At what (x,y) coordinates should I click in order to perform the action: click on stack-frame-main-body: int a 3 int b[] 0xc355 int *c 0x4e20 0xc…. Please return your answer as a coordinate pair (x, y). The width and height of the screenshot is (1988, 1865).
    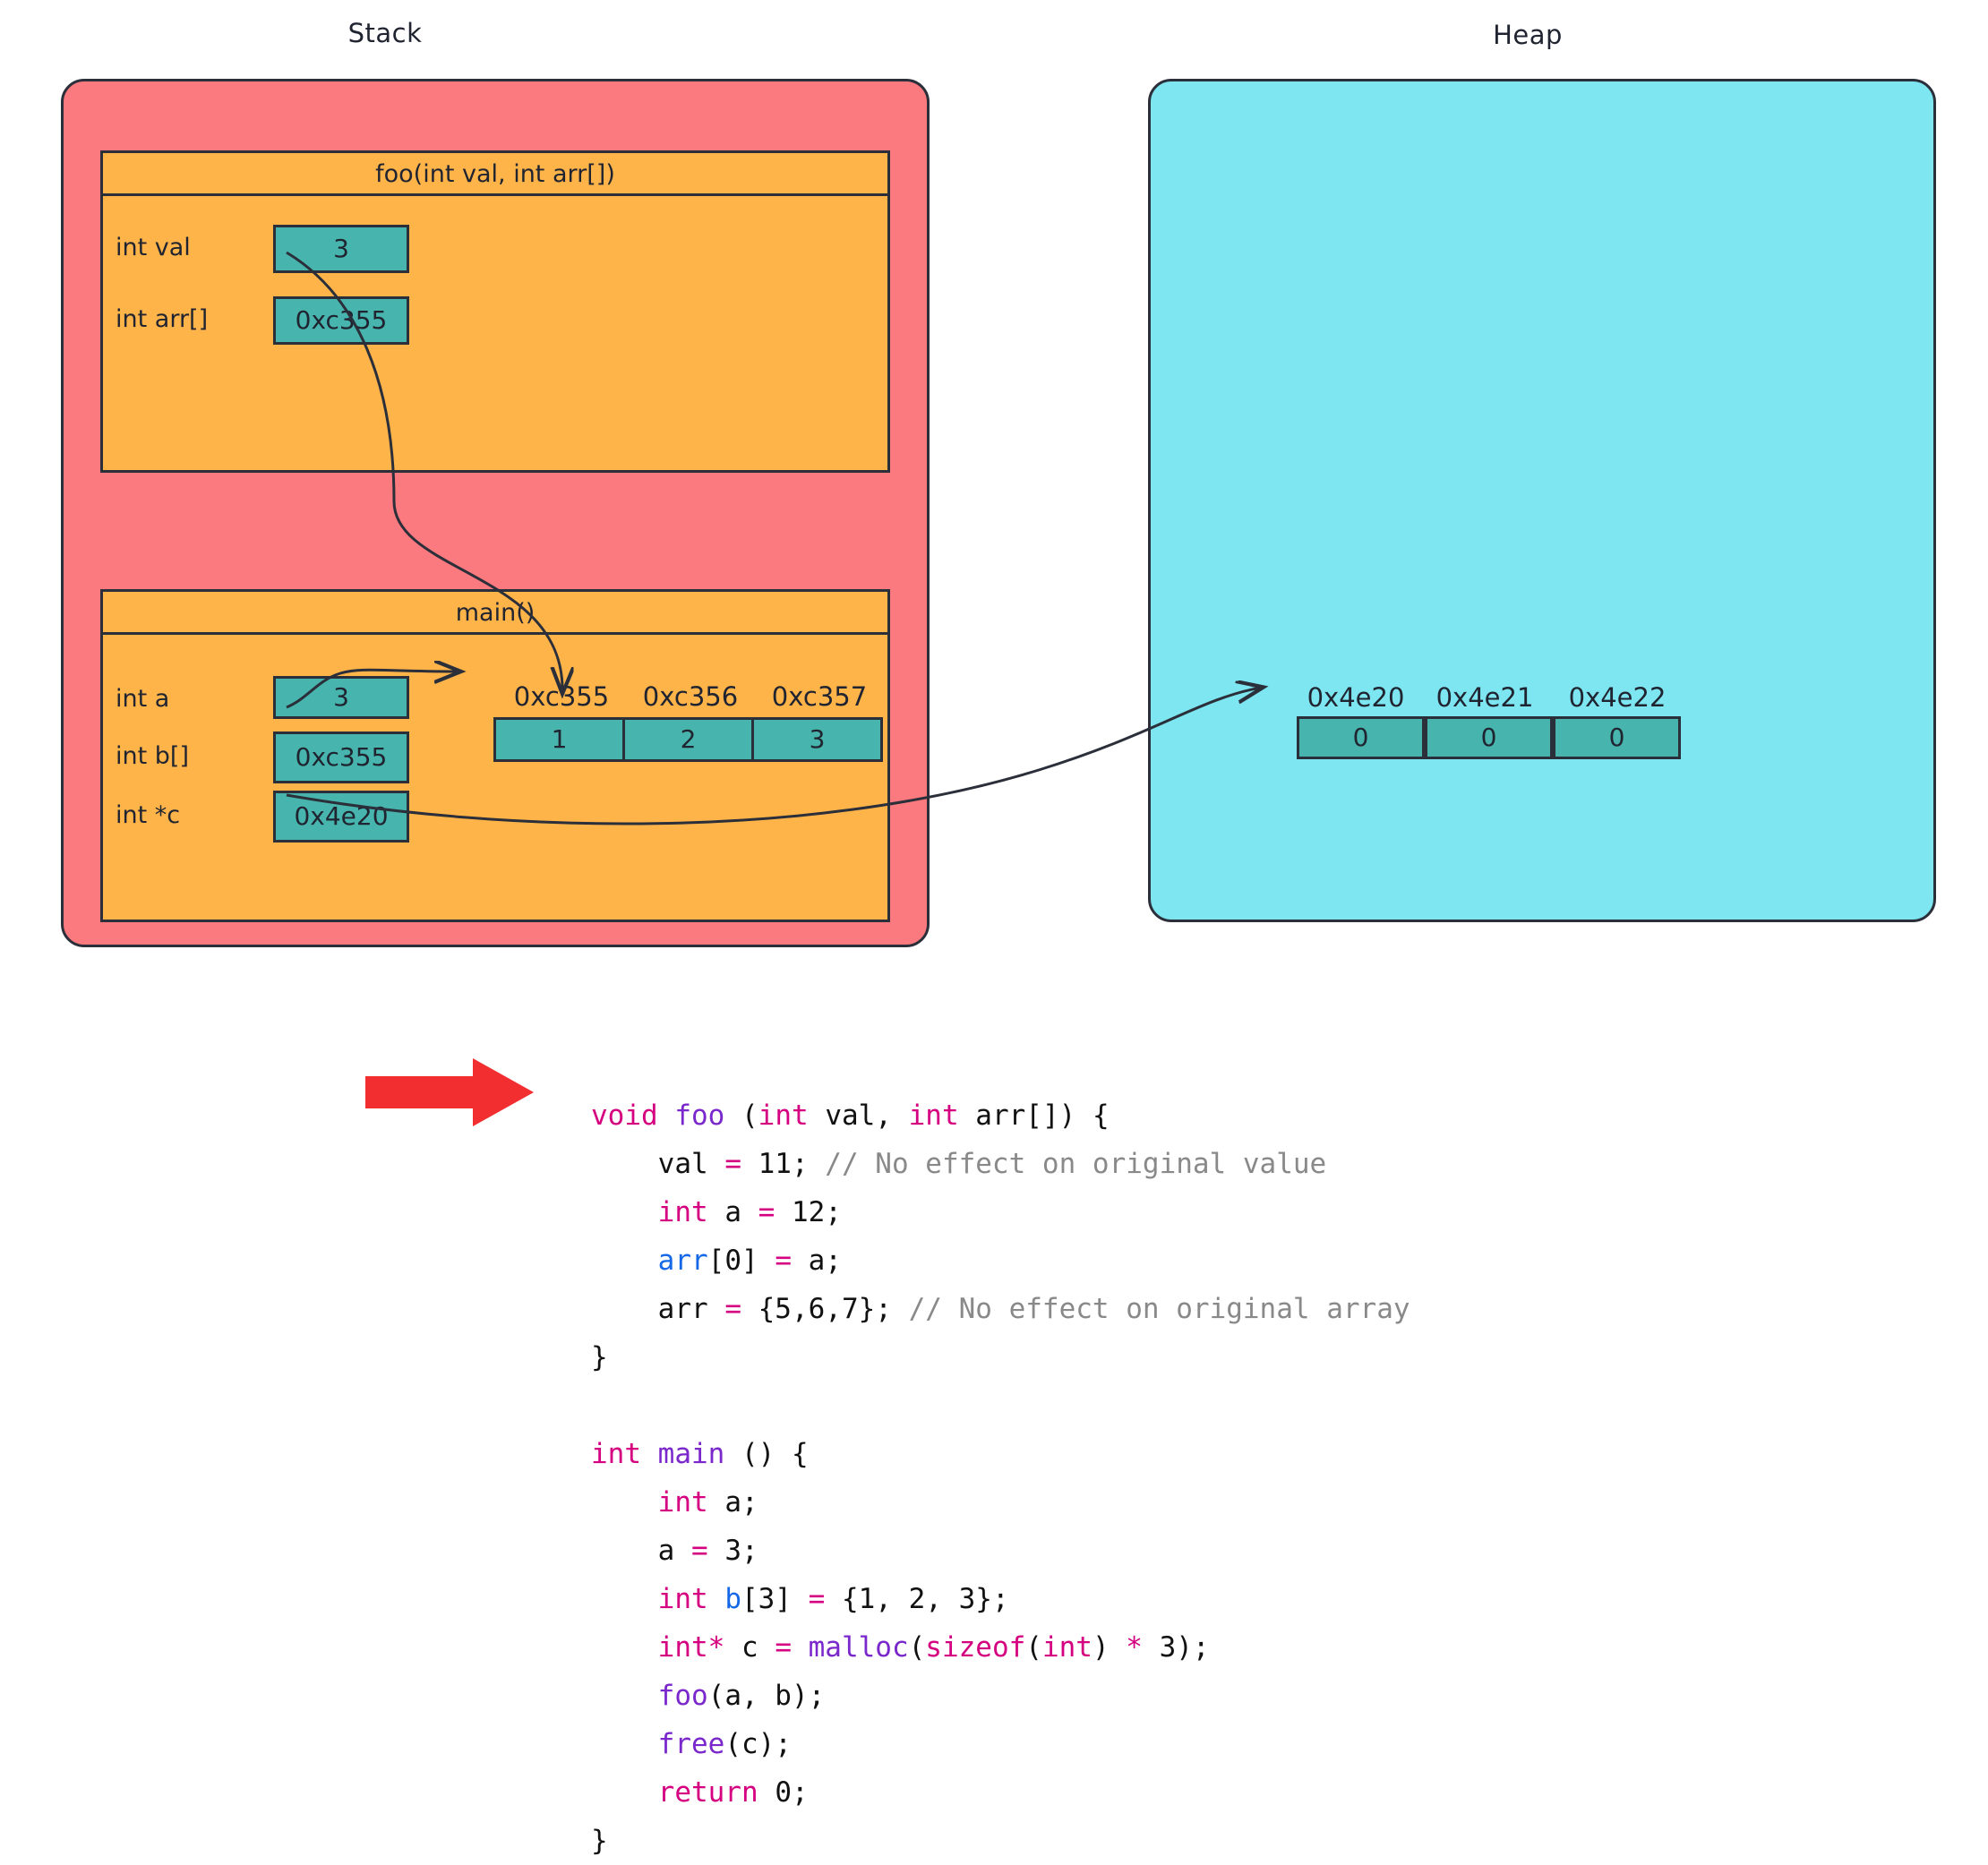
    Looking at the image, I should click on (495, 777).